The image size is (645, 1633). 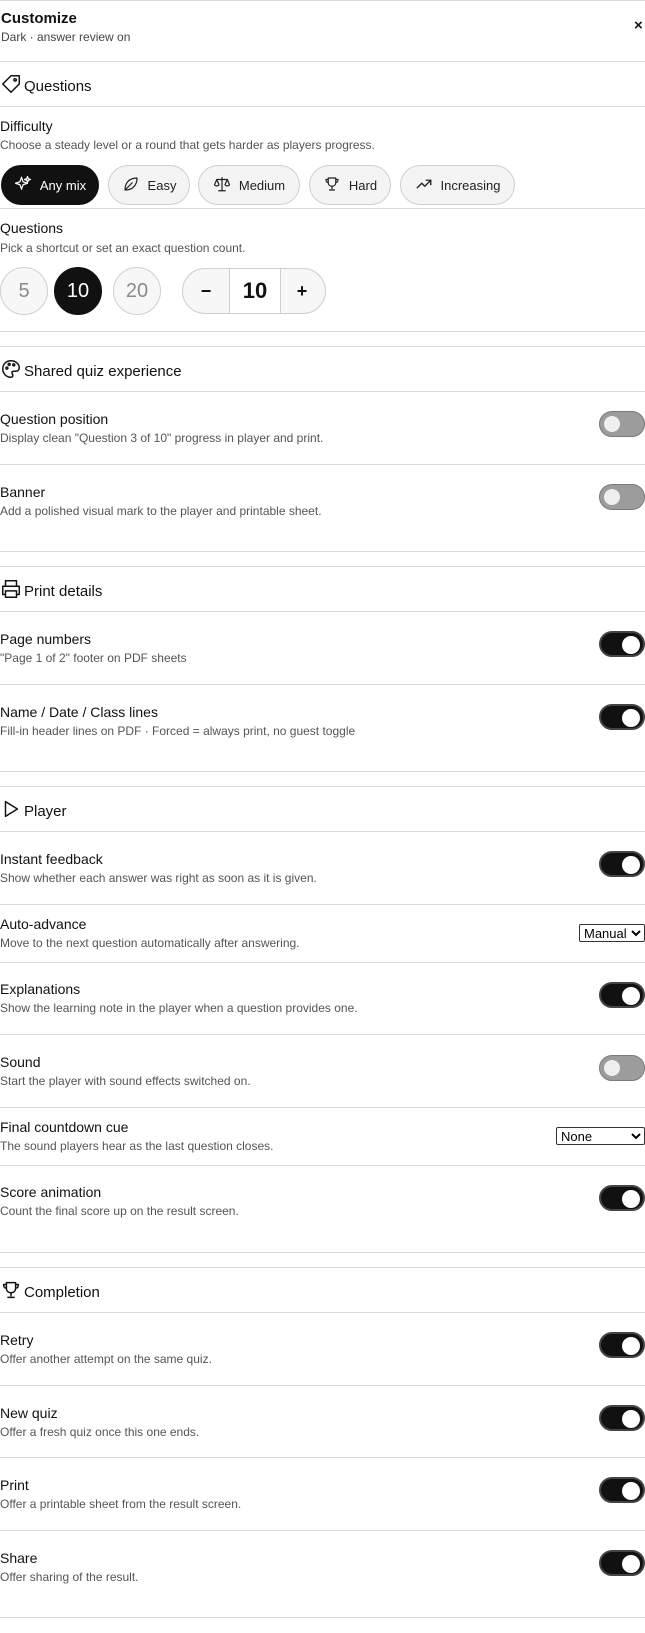 What do you see at coordinates (11, 811) in the screenshot?
I see `play-icon` at bounding box center [11, 811].